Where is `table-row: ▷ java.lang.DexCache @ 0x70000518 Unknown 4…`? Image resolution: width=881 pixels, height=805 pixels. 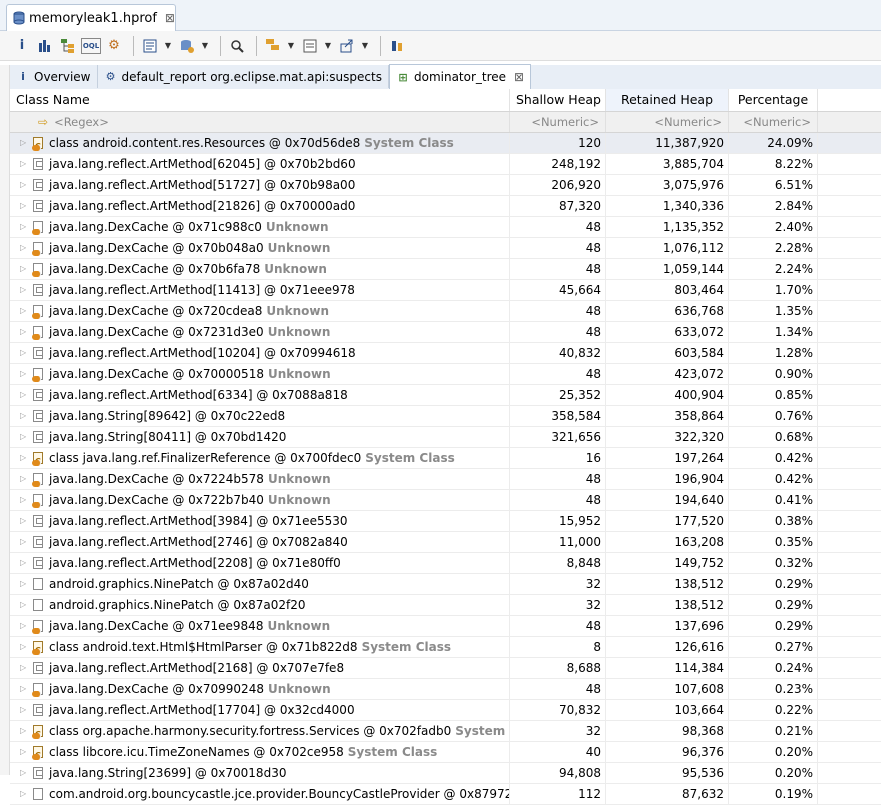
table-row: ▷ java.lang.DexCache @ 0x70000518 Unknown 4… is located at coordinates (445, 374).